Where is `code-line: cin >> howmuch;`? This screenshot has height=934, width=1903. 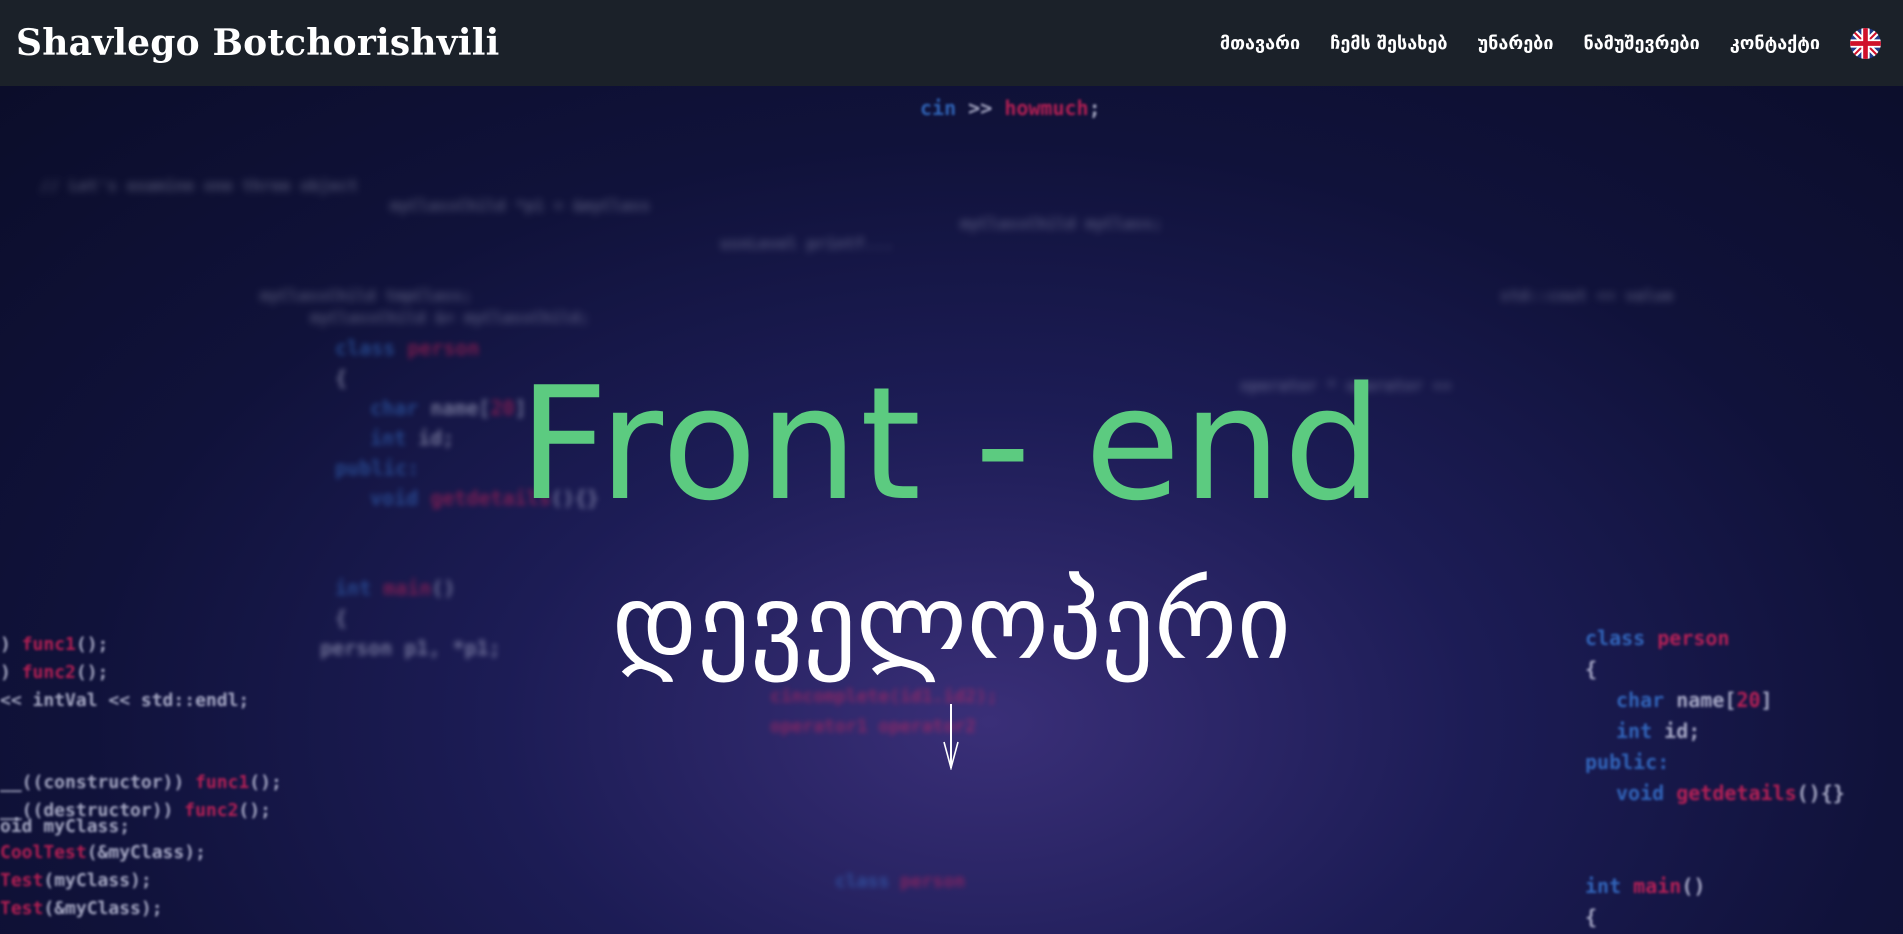 code-line: cin >> howmuch; is located at coordinates (1010, 108).